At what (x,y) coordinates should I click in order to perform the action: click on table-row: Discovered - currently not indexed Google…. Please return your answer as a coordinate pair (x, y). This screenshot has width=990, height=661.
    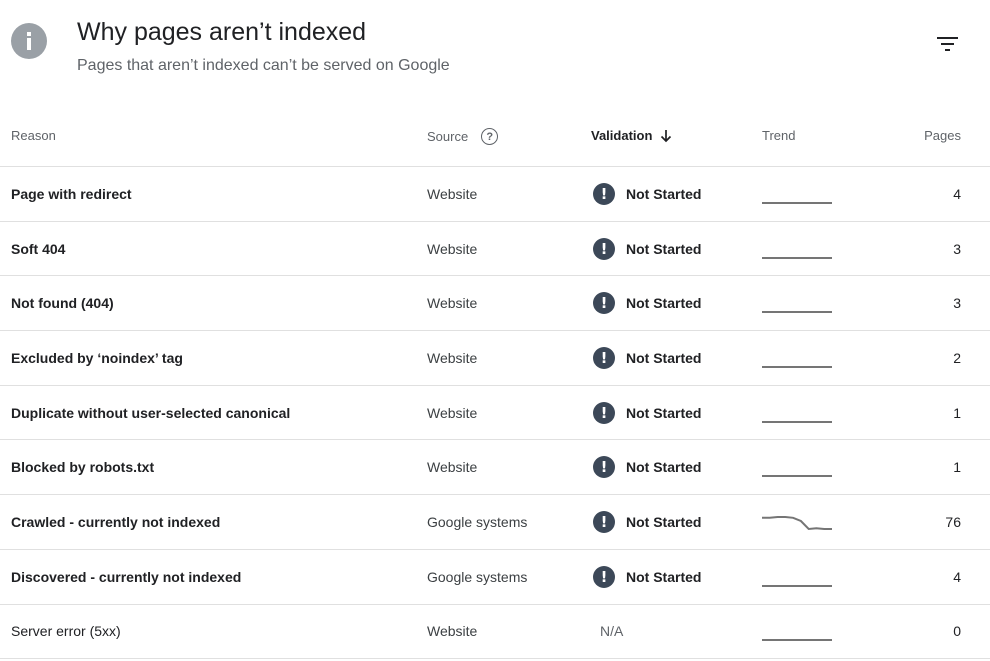
    Looking at the image, I should click on (495, 577).